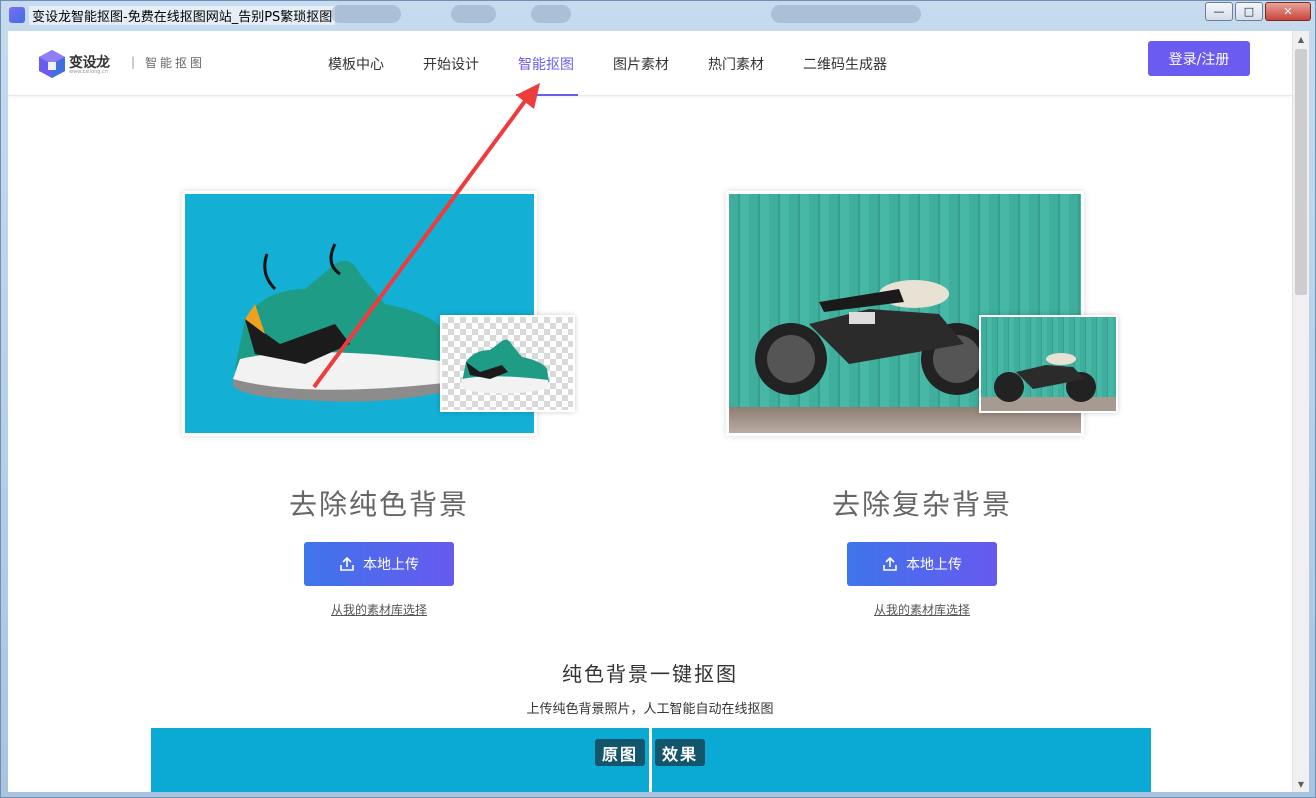 Image resolution: width=1316 pixels, height=798 pixels. I want to click on window-controls: — □ ✕, so click(1257, 11).